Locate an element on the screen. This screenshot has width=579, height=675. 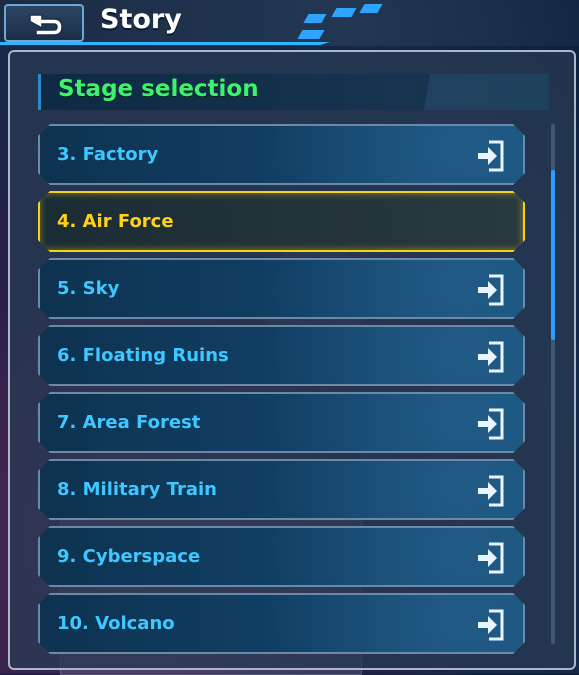
stage-item-volcano: 10. Volcano is located at coordinates (281, 623).